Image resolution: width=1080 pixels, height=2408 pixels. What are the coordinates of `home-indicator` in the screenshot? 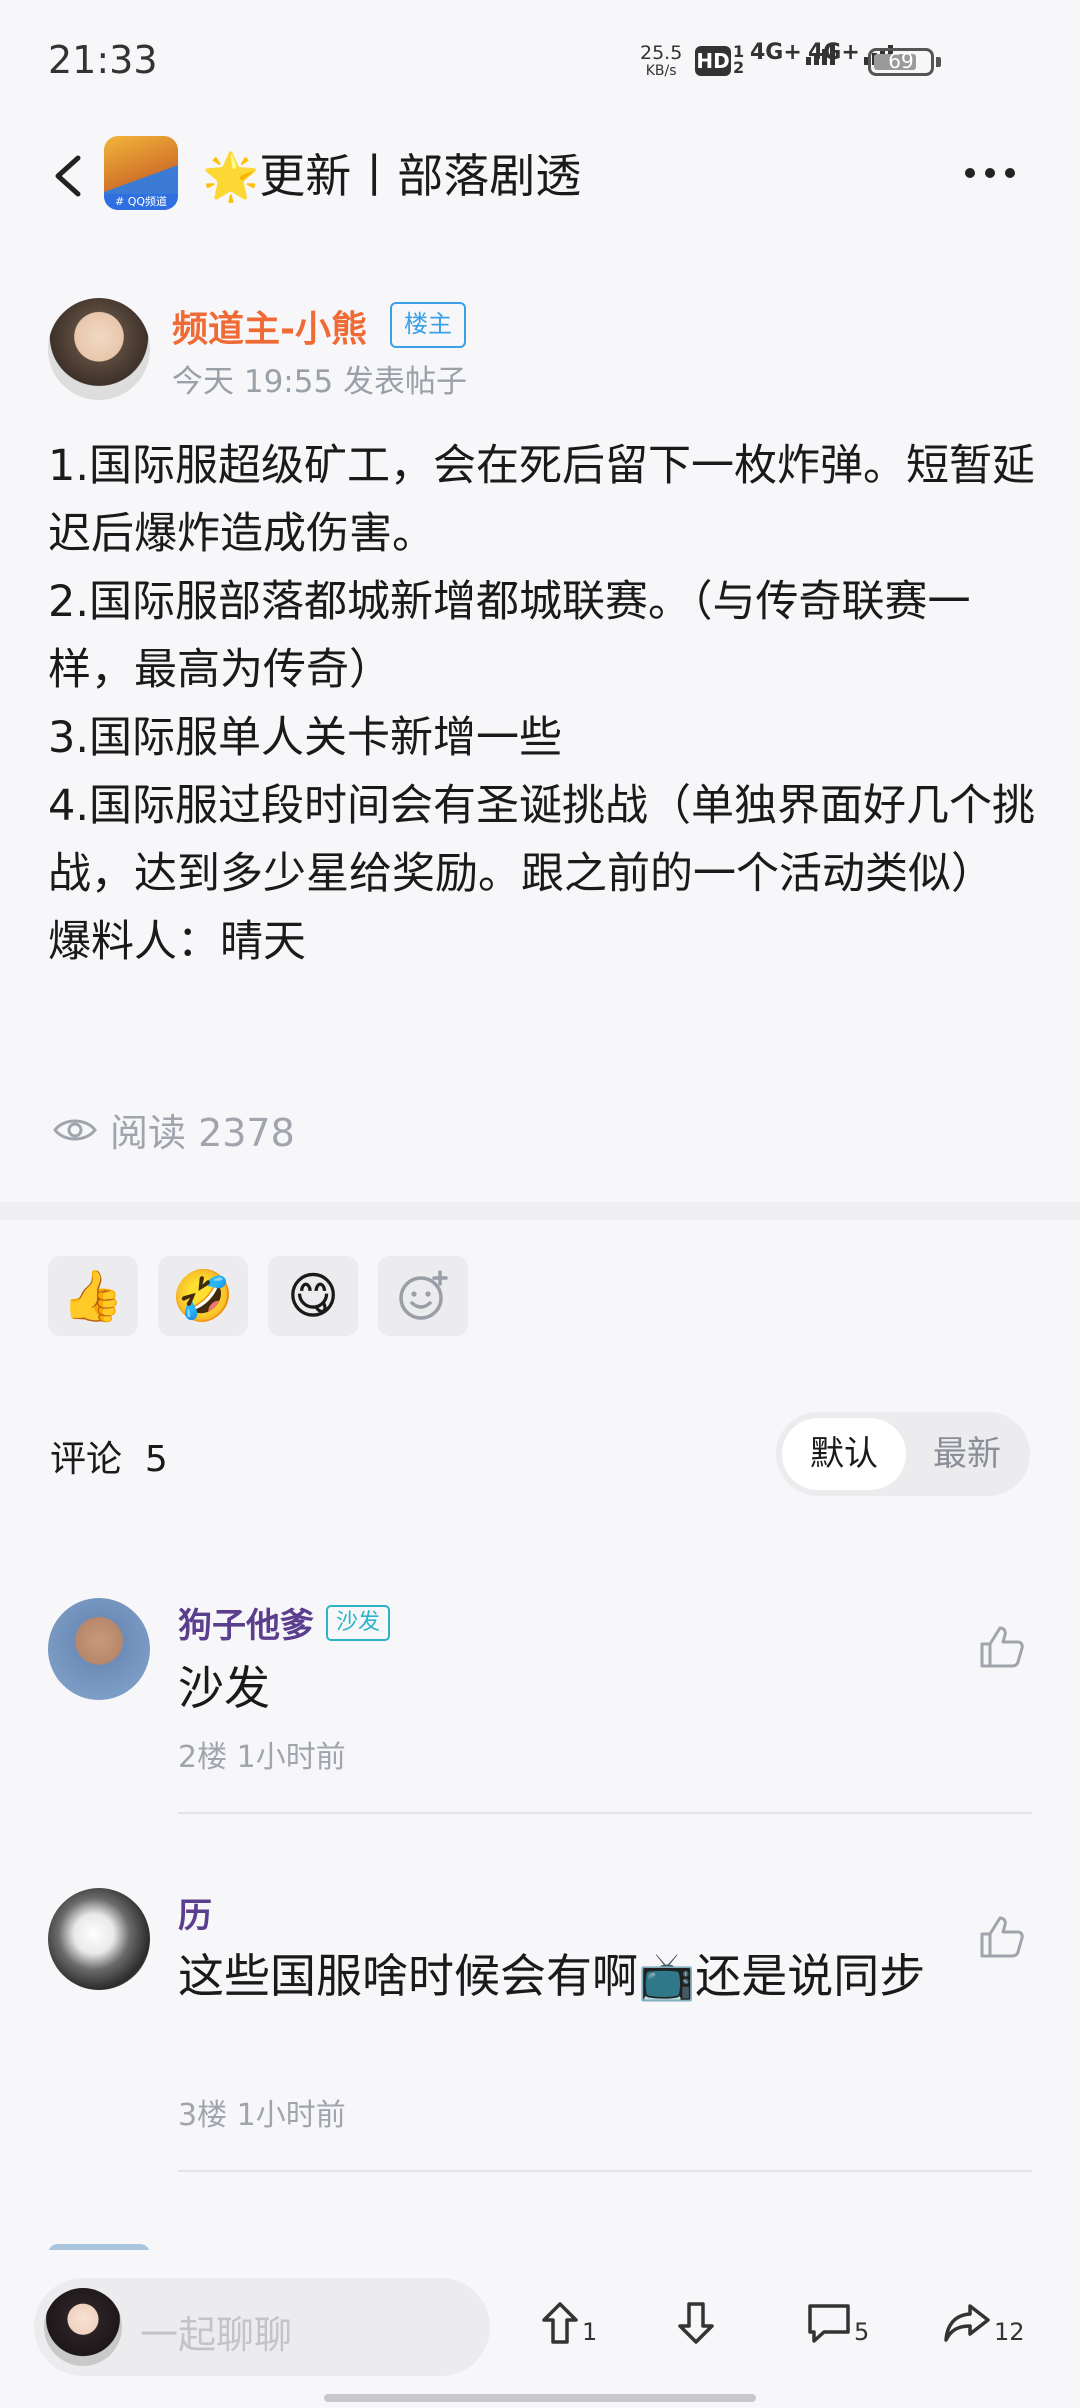 It's located at (540, 2398).